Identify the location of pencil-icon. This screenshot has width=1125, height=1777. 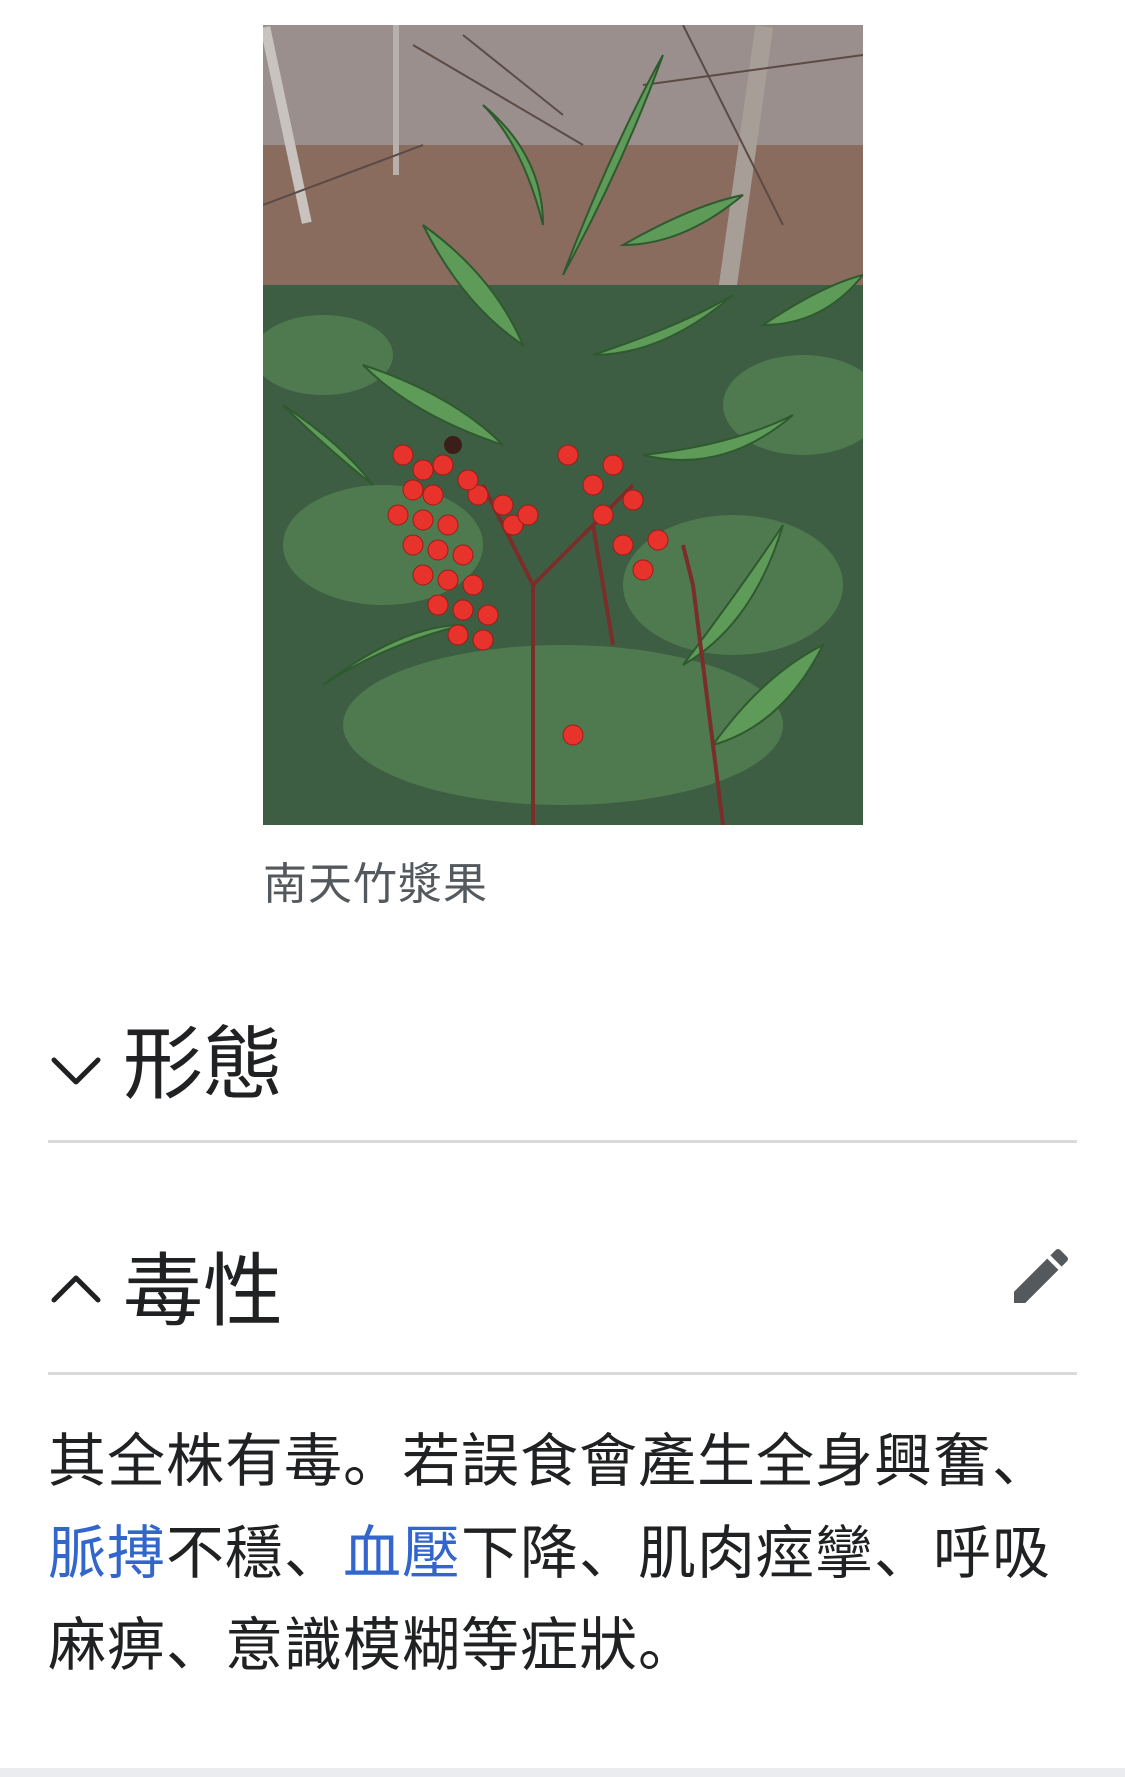
(1041, 1276).